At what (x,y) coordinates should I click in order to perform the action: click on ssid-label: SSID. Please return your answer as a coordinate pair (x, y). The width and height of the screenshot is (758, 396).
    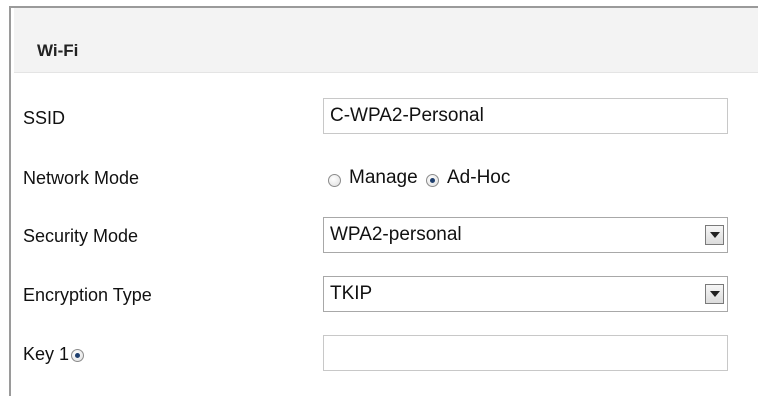
    Looking at the image, I should click on (44, 118).